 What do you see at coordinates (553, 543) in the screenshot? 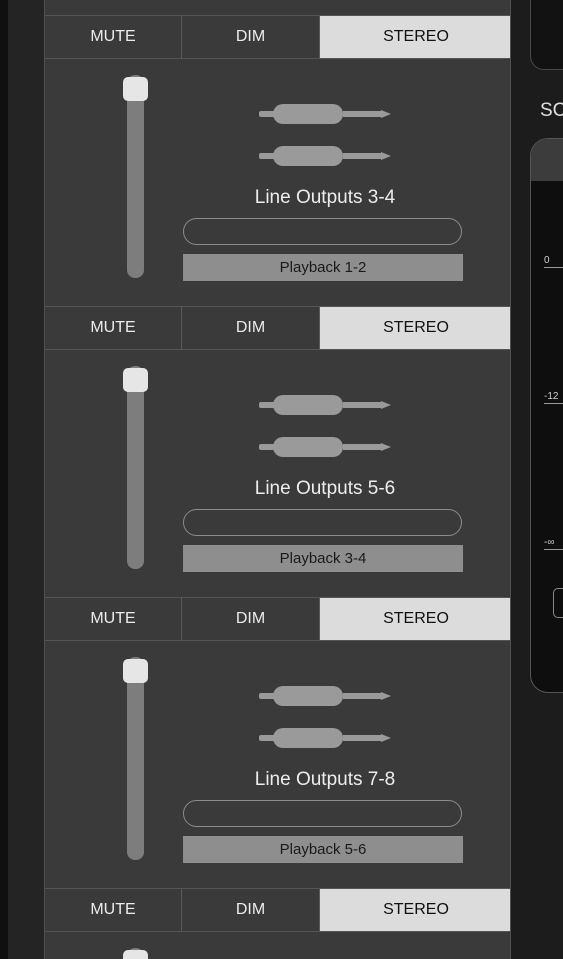
I see `meter-mark-minus-inf: -∞` at bounding box center [553, 543].